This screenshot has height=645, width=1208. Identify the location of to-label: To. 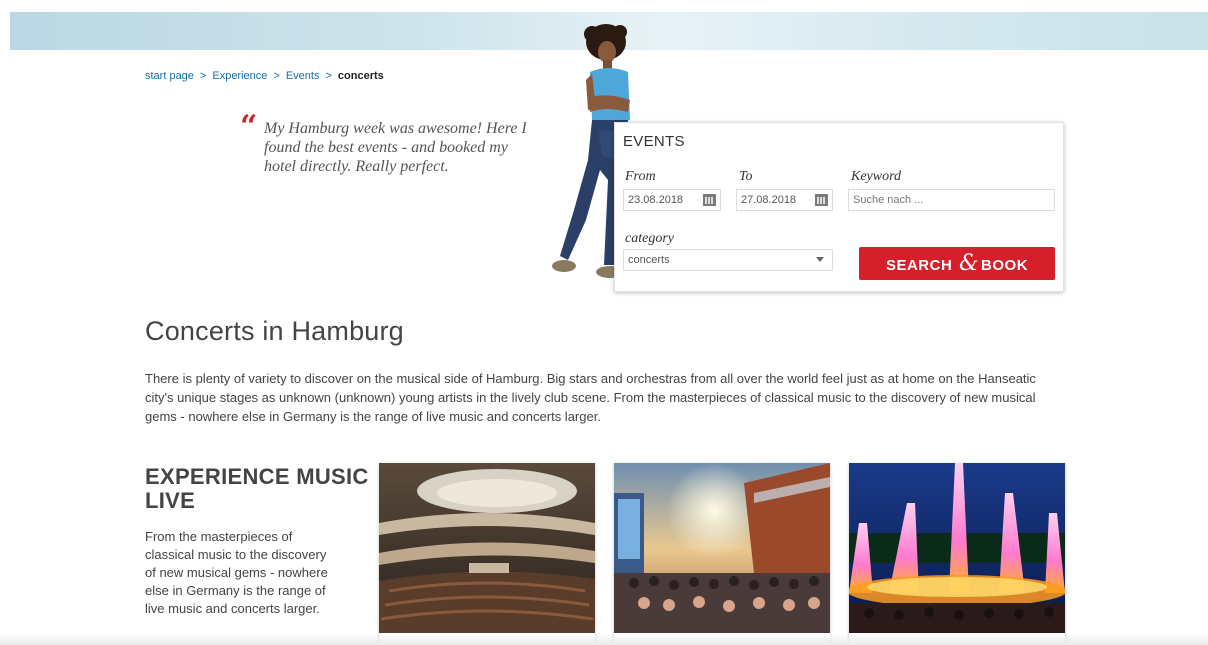
(746, 176).